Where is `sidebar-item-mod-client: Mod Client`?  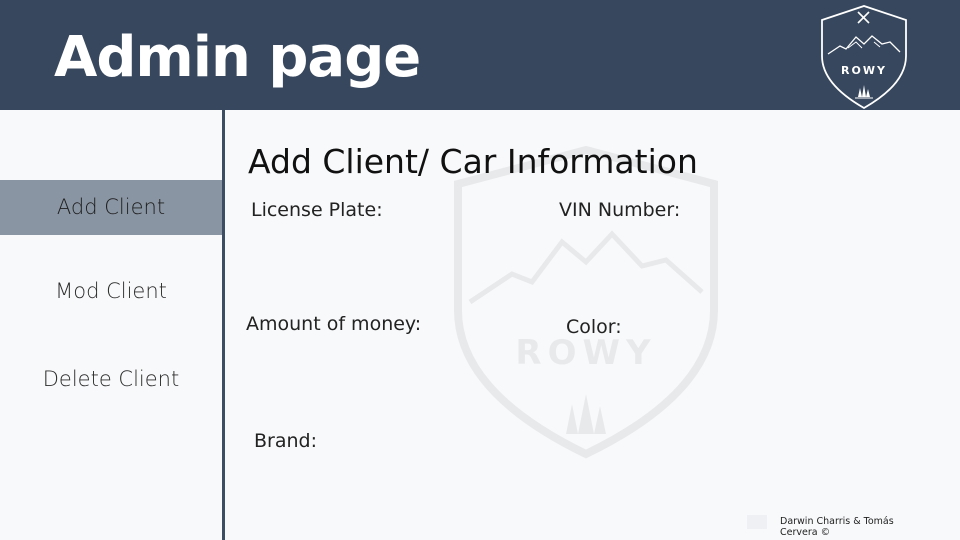 sidebar-item-mod-client: Mod Client is located at coordinates (111, 291).